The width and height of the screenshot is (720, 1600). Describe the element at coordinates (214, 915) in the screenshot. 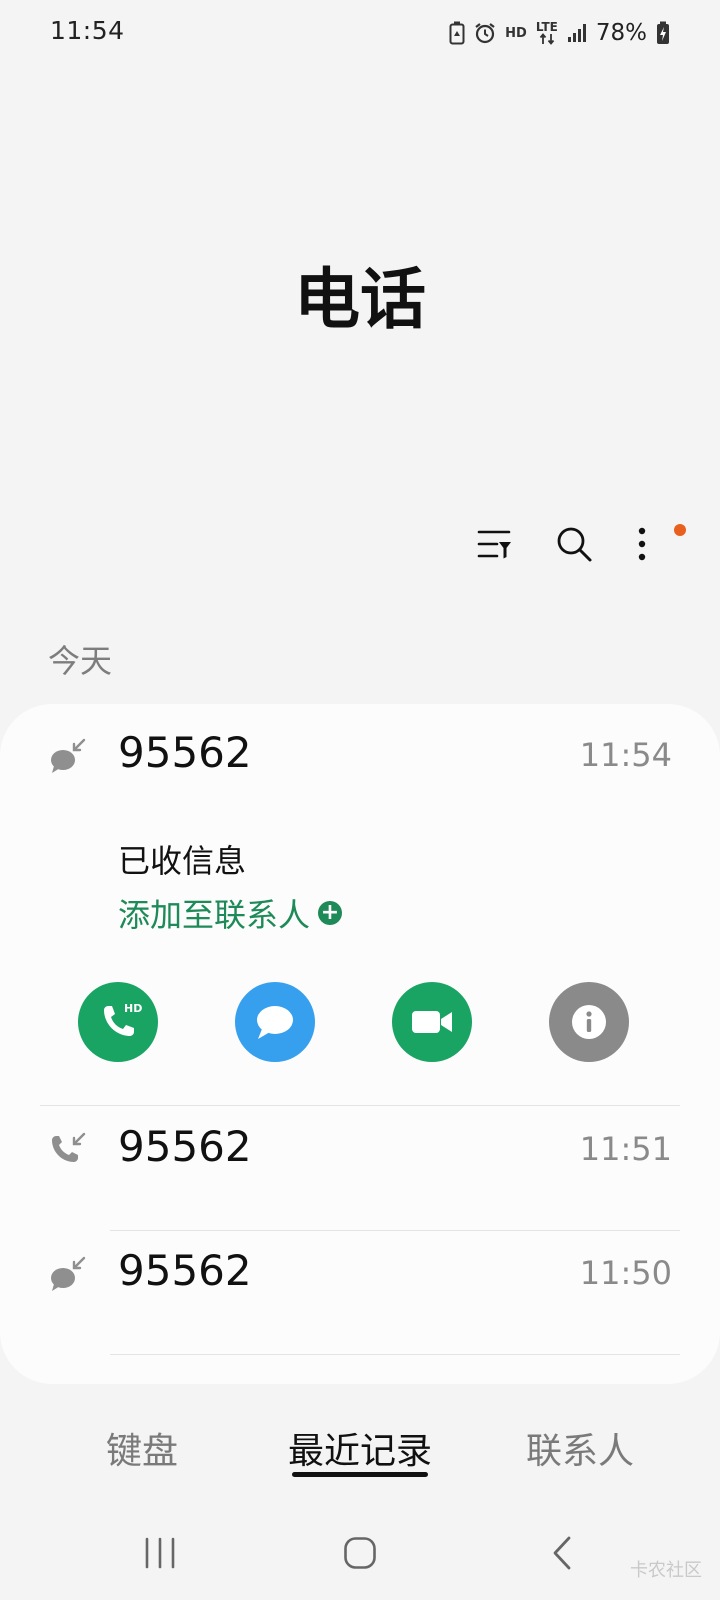

I see `add-to-contacts-label: 添加至联系人` at that location.